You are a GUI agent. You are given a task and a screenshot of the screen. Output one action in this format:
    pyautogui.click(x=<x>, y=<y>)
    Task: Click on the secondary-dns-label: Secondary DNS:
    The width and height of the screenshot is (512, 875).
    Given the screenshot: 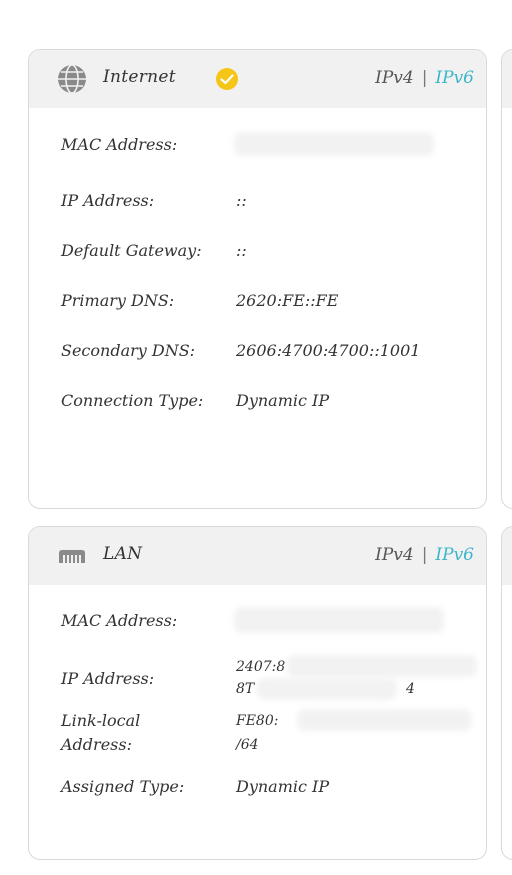 What is the action you would take?
    pyautogui.click(x=128, y=350)
    